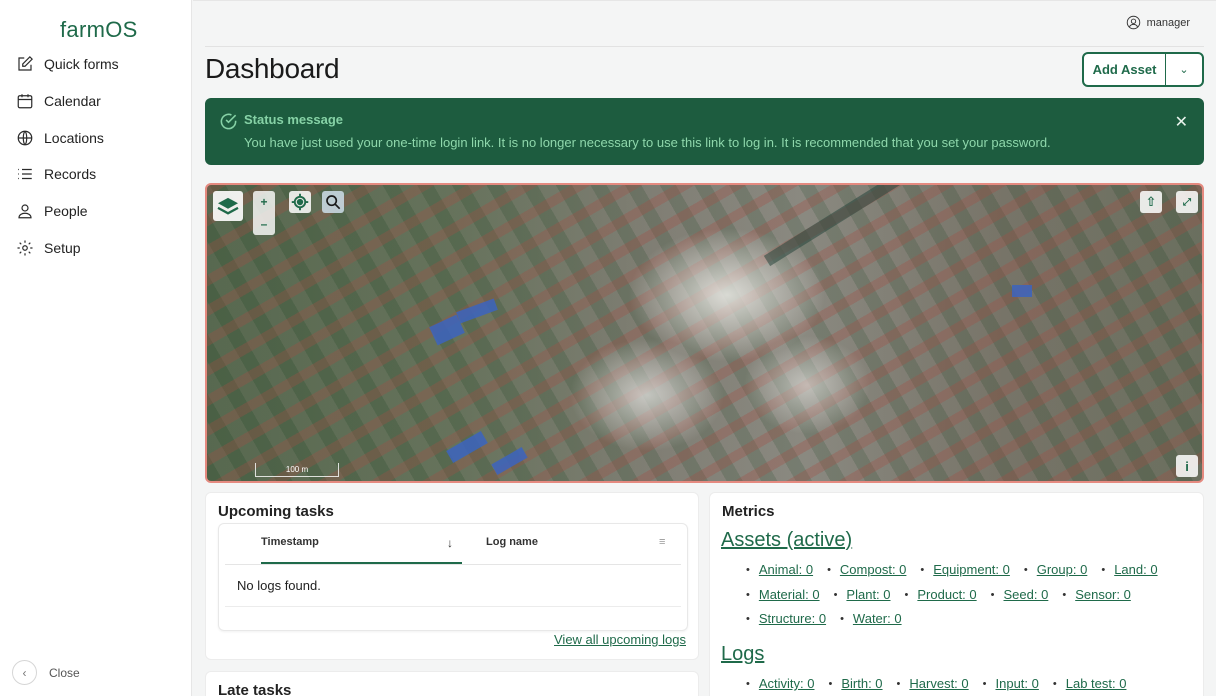  I want to click on sort-arrow-down-icon: ↓, so click(450, 543).